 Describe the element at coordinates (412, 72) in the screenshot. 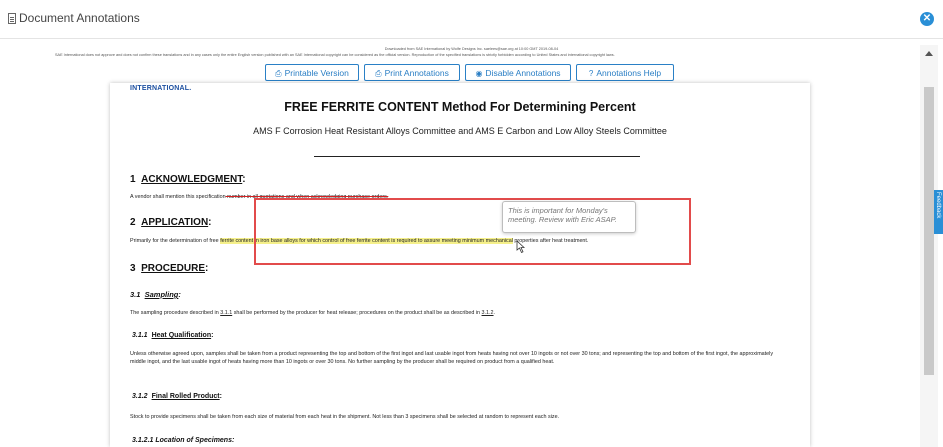

I see `print-annotations-button: ⎙ Print Annotations` at that location.